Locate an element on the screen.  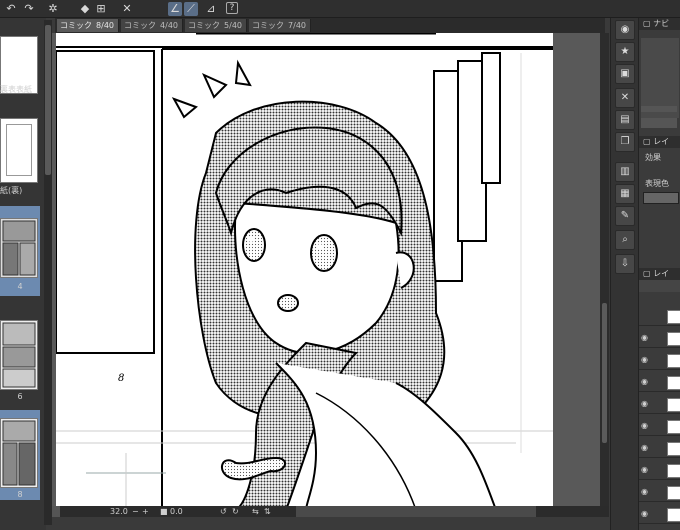
layer-property-label: レイ is located at coordinates (661, 141).